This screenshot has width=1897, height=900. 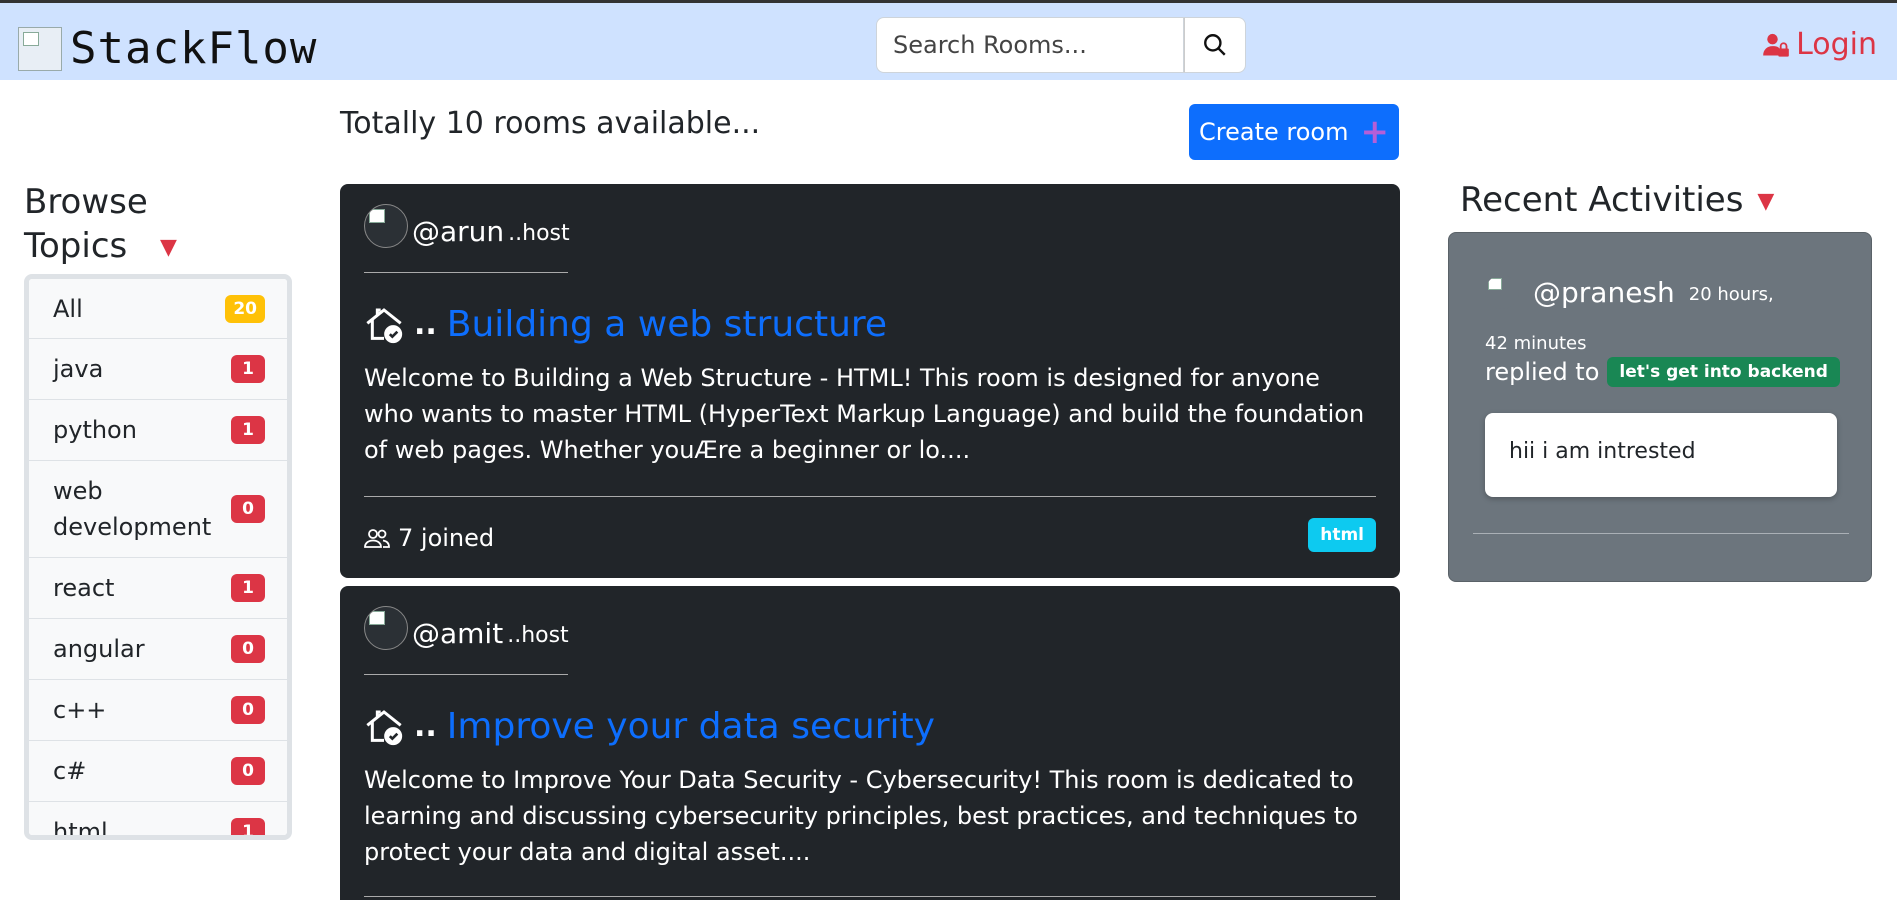 What do you see at coordinates (1374, 132) in the screenshot?
I see `plus-icon: +` at bounding box center [1374, 132].